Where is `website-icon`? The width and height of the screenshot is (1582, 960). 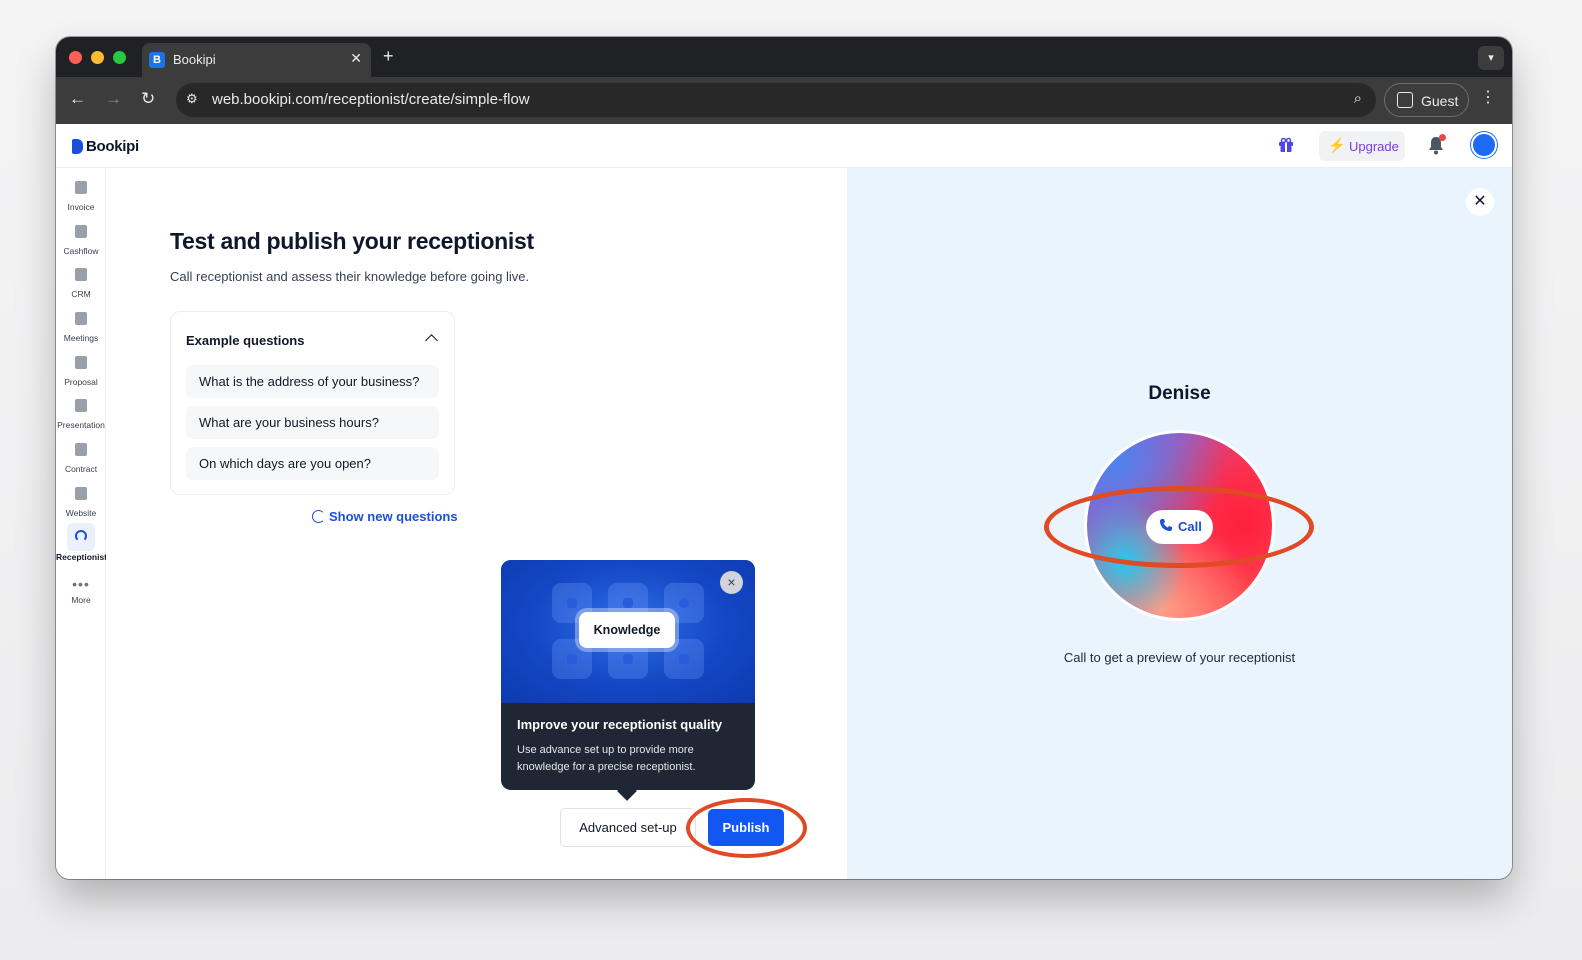 website-icon is located at coordinates (81, 493).